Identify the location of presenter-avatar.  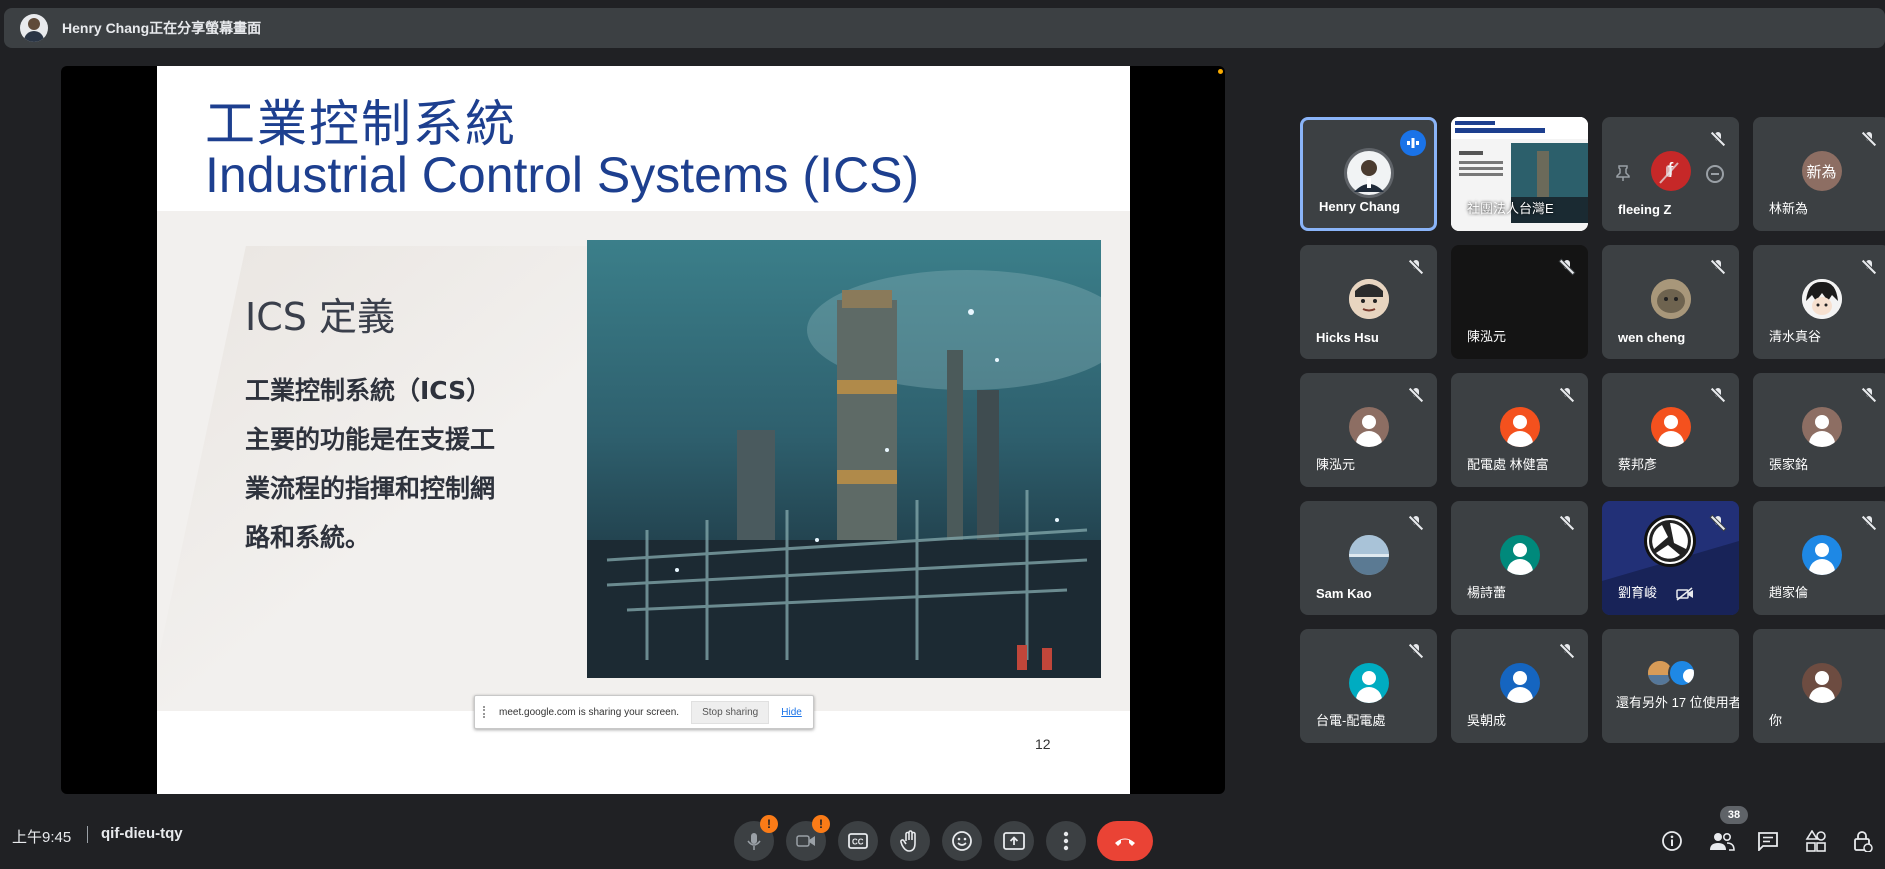
(34, 28).